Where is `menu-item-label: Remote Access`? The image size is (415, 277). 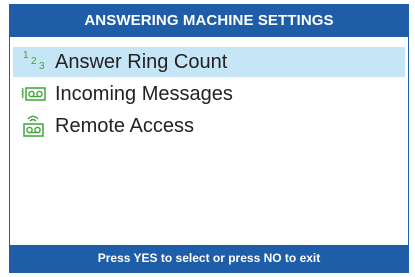
menu-item-label: Remote Access is located at coordinates (124, 125).